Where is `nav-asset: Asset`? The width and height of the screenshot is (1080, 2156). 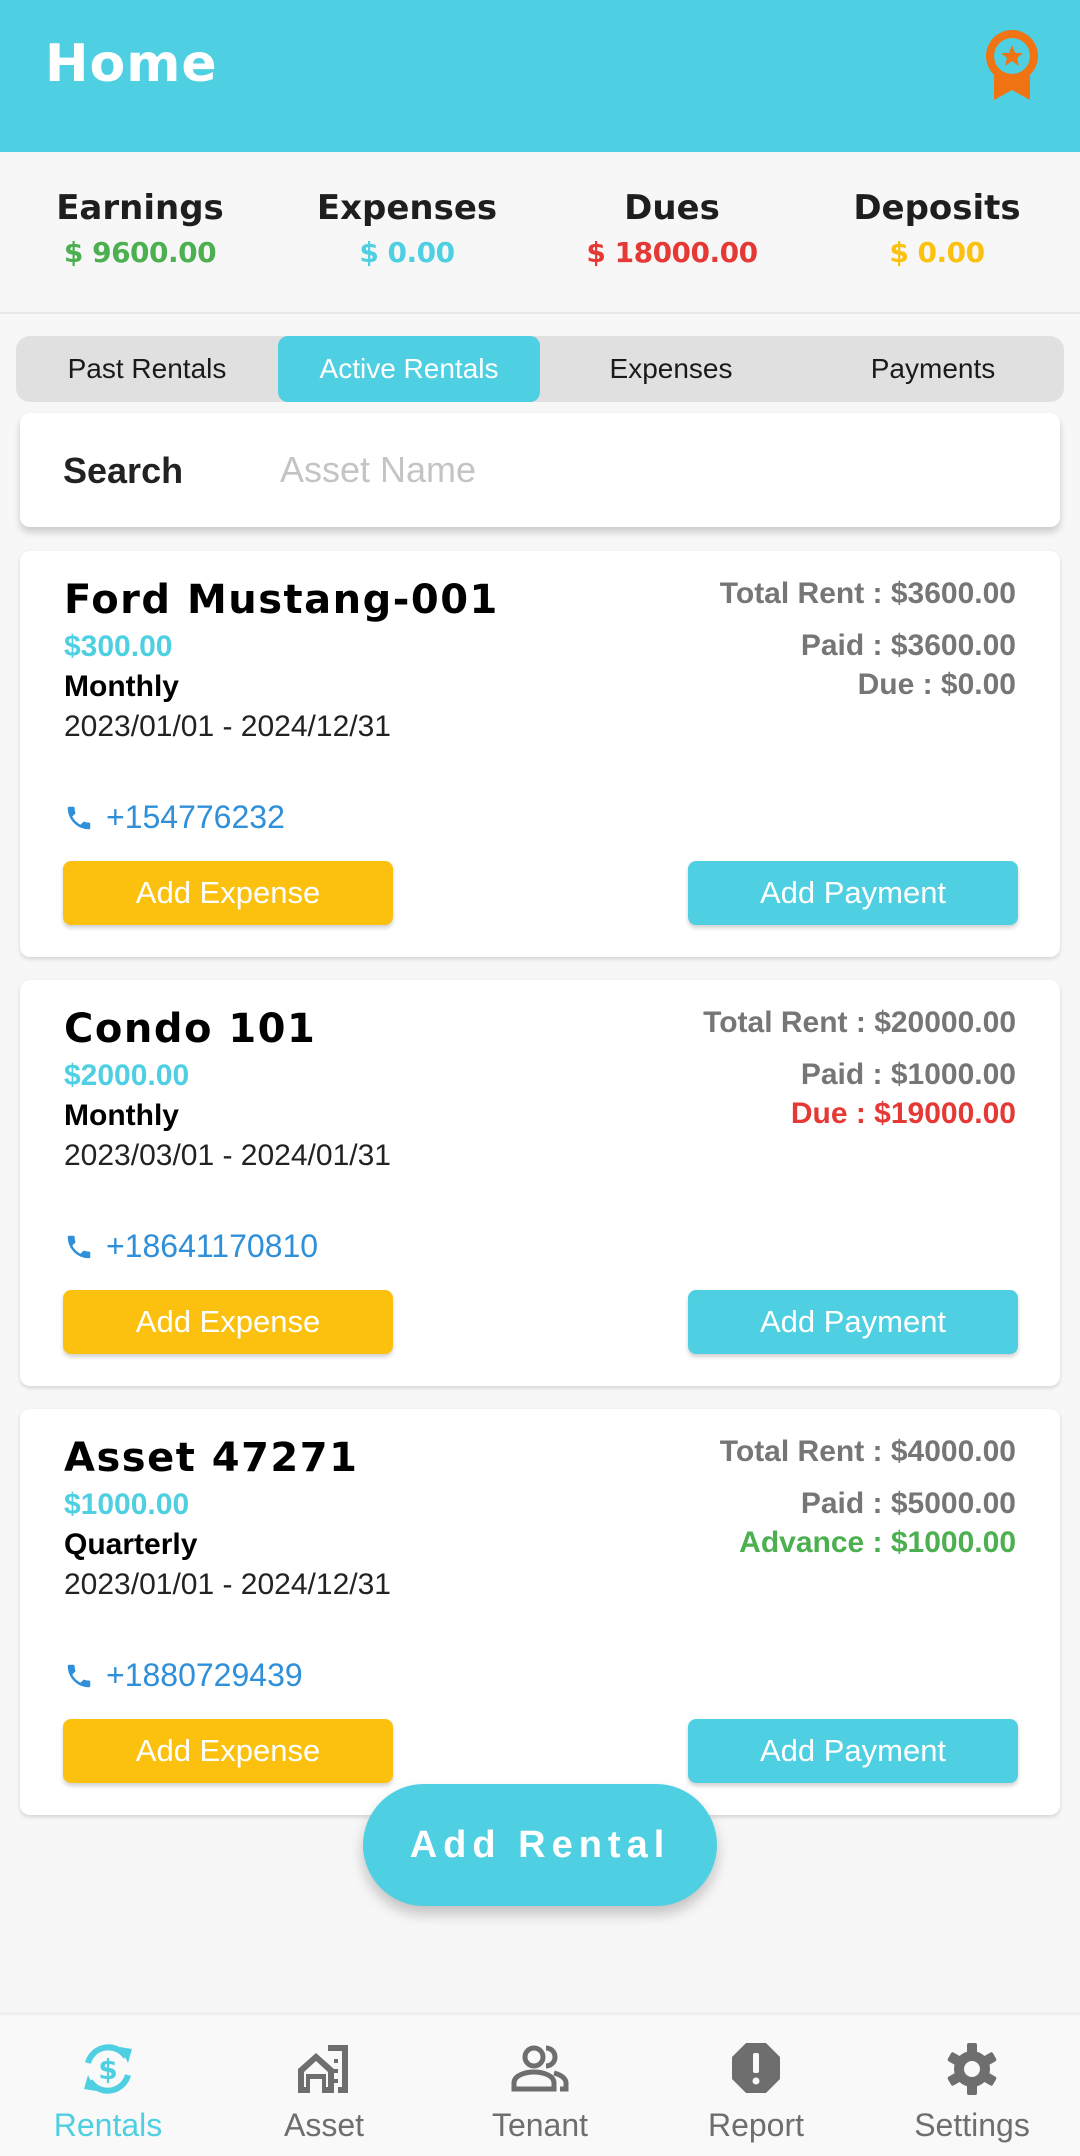
nav-asset: Asset is located at coordinates (324, 2085).